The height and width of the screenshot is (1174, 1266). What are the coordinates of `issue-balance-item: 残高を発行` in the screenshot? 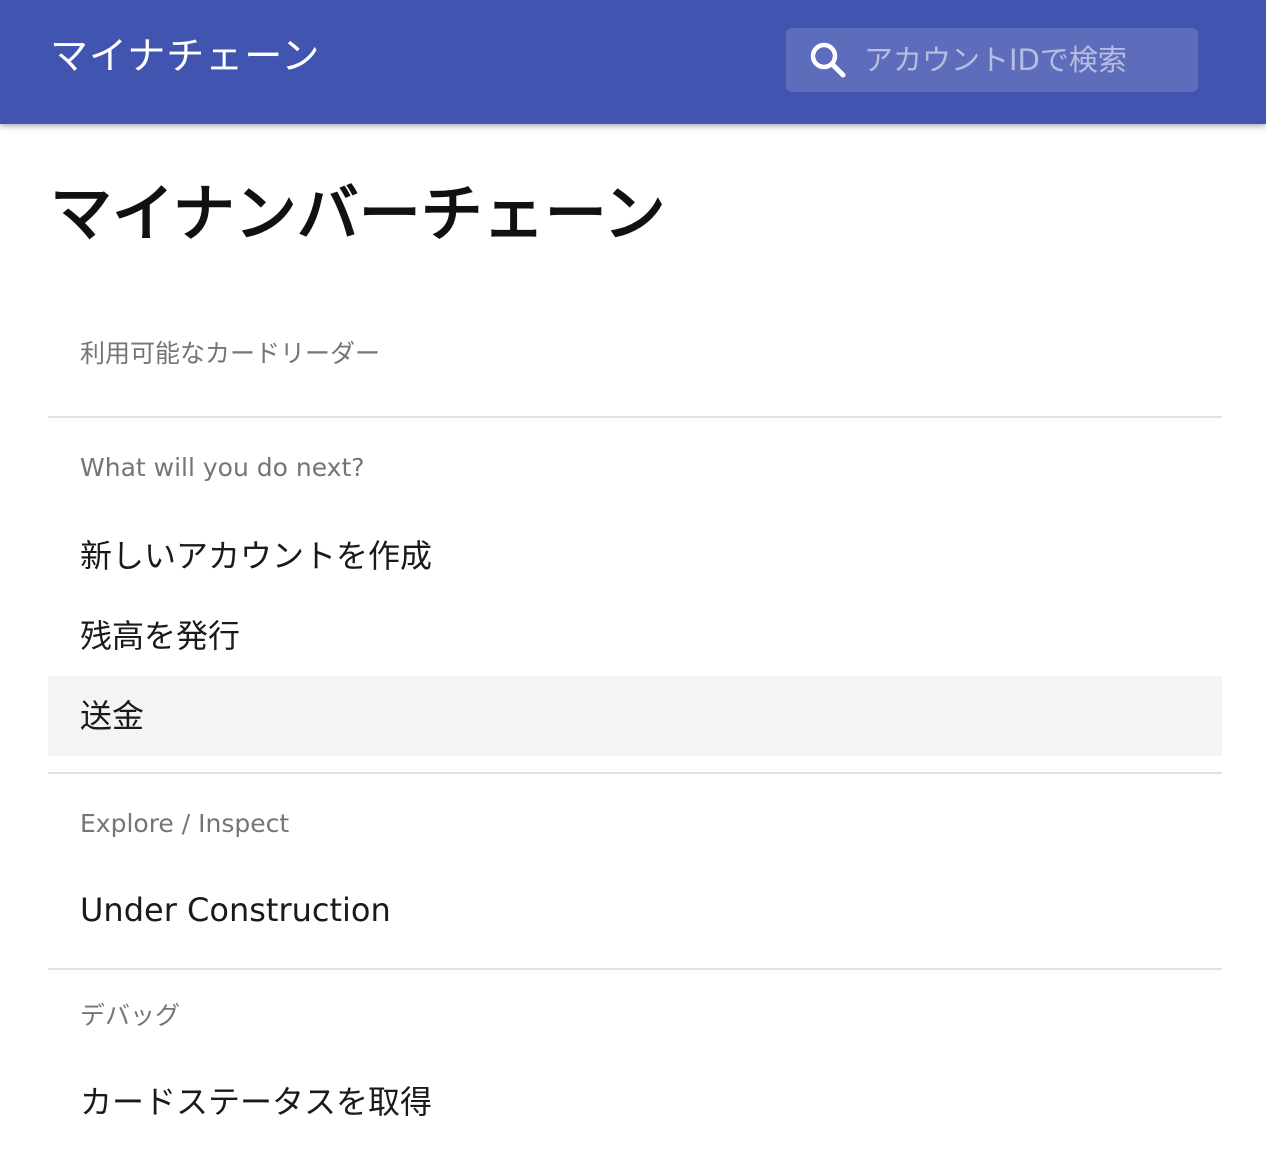 It's located at (635, 636).